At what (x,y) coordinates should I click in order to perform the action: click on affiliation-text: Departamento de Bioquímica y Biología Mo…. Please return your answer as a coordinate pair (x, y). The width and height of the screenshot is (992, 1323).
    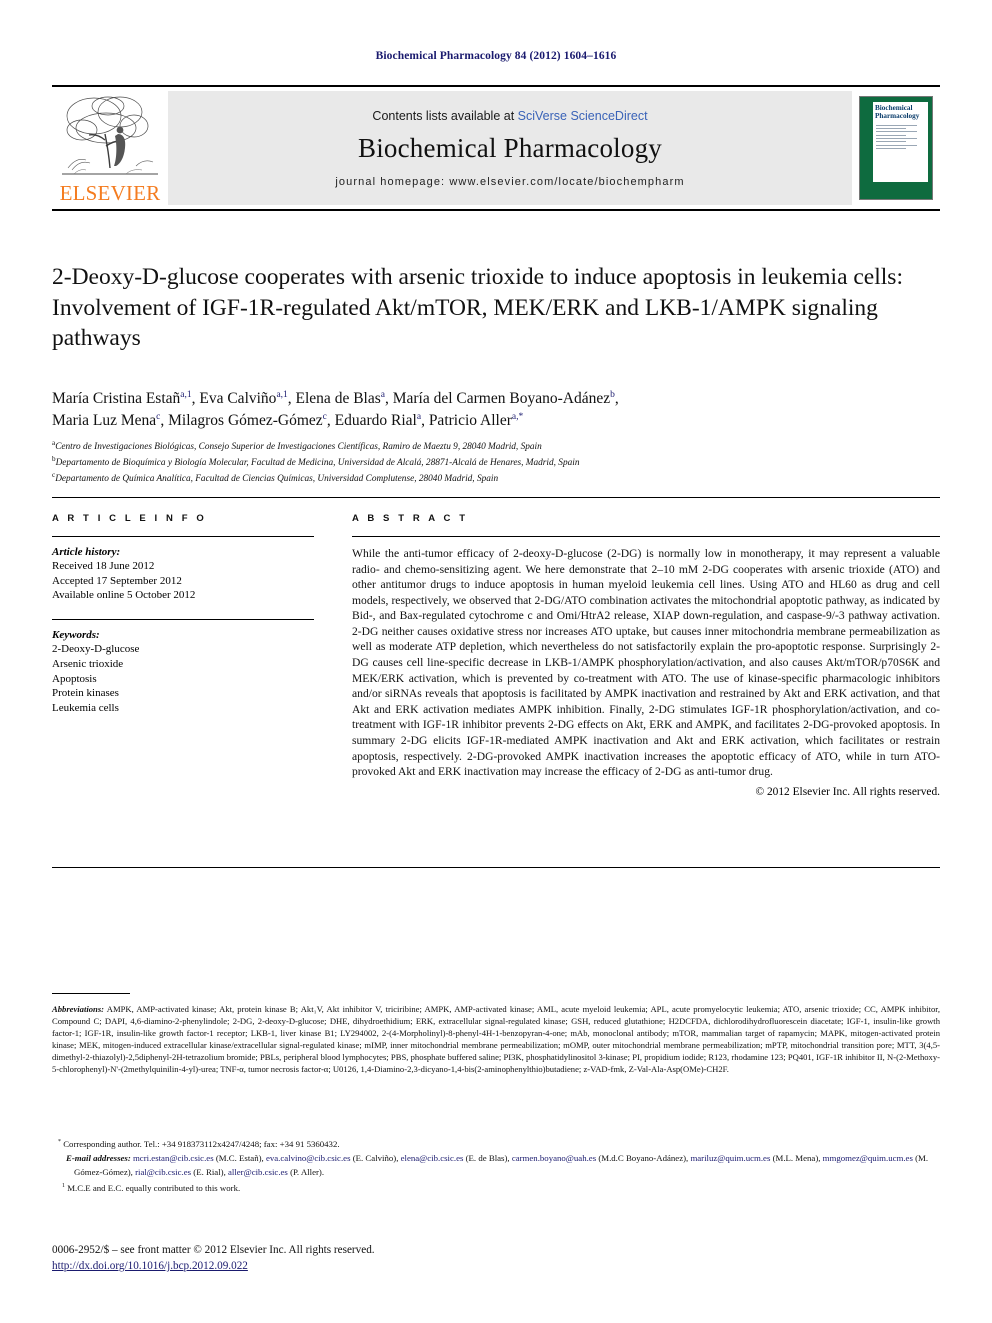
    Looking at the image, I should click on (317, 463).